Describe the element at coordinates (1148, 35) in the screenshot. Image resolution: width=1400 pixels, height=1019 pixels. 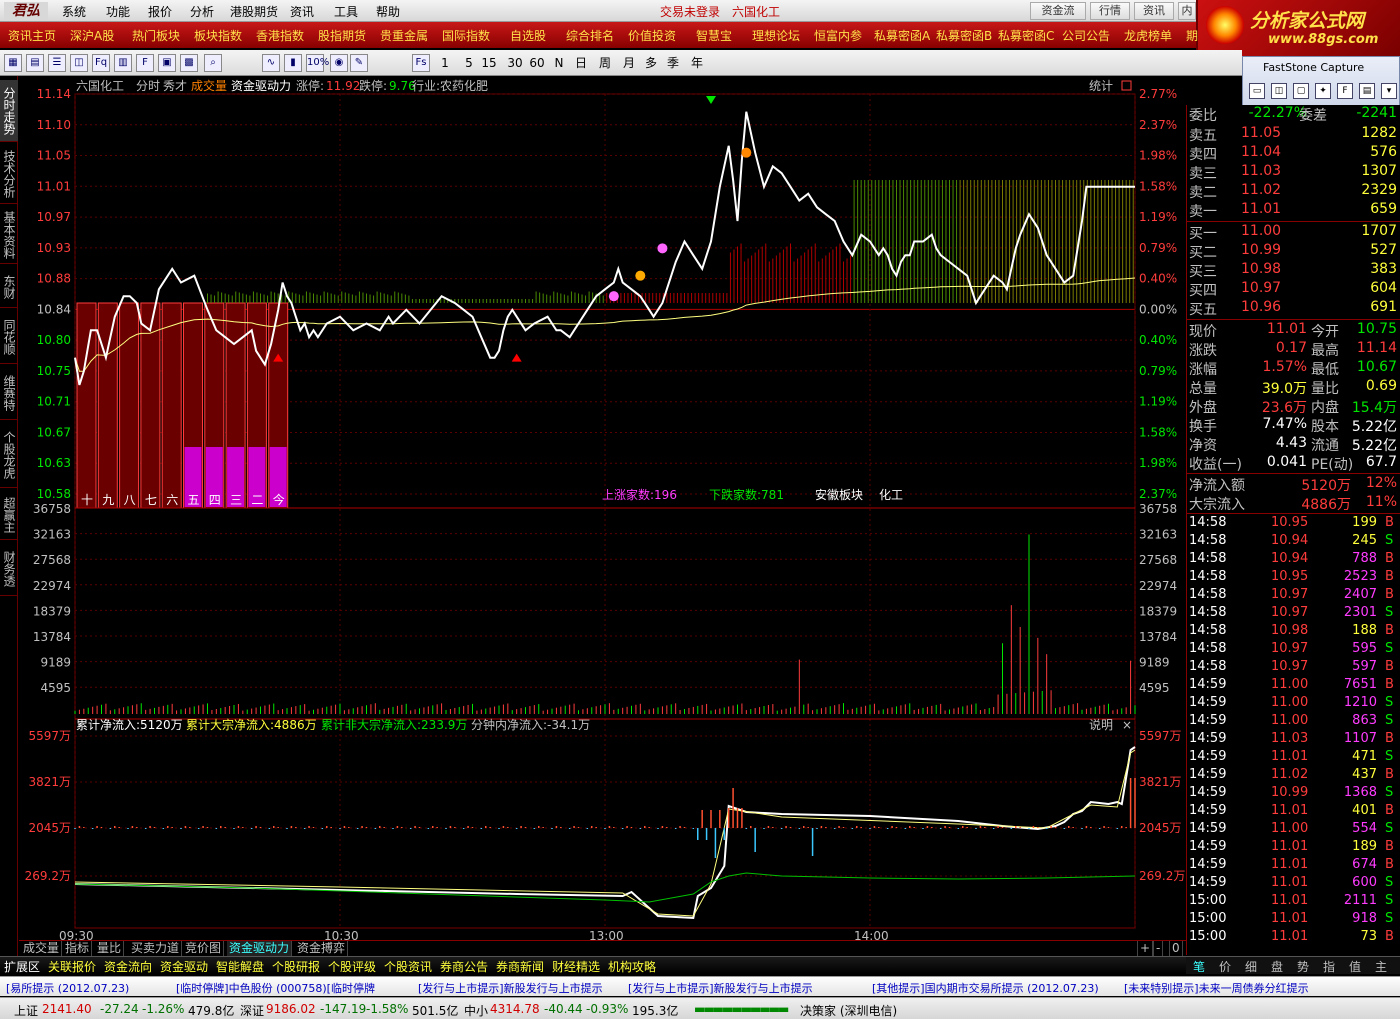
I see `nav-item: 龙虎榜单` at that location.